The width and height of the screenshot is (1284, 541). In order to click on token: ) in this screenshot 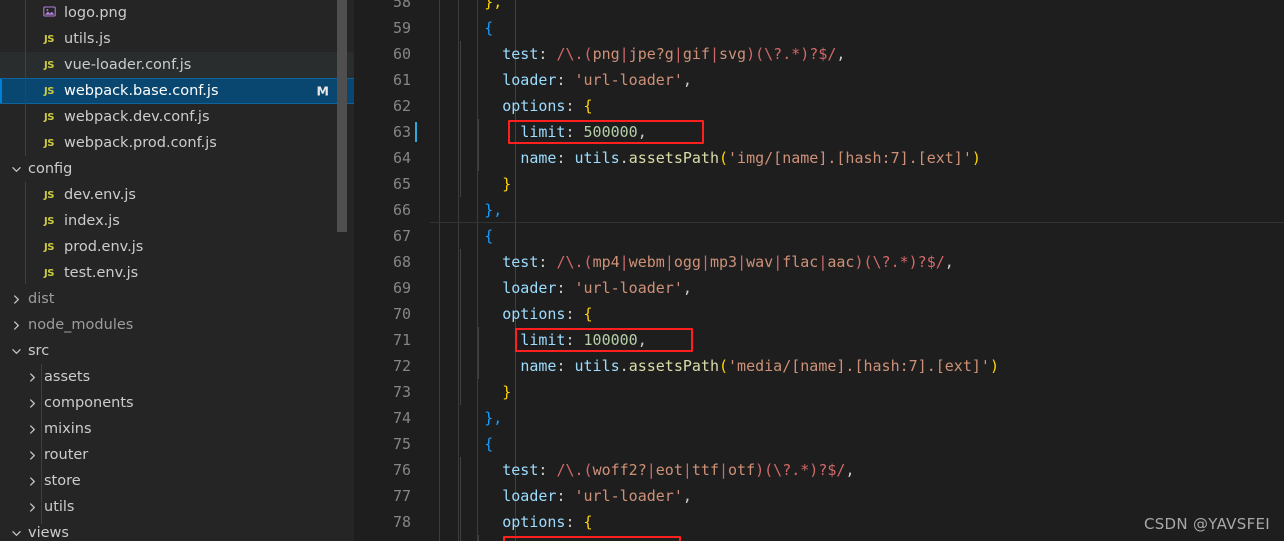, I will do `click(976, 158)`.